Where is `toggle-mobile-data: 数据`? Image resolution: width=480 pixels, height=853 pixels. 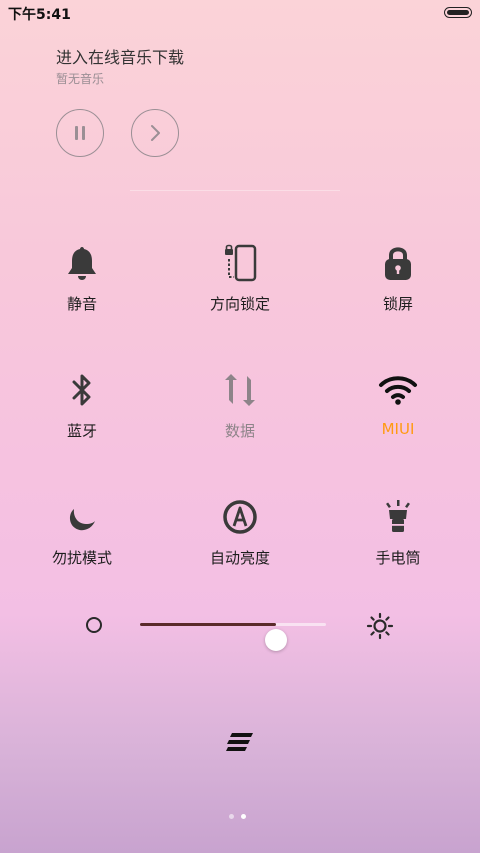 toggle-mobile-data: 数据 is located at coordinates (240, 410).